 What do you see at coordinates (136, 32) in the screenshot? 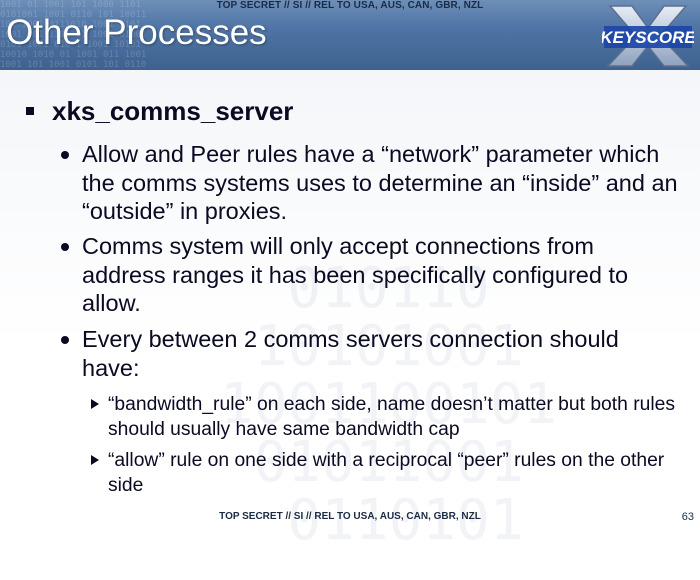
I see `page-title: Other Processes` at bounding box center [136, 32].